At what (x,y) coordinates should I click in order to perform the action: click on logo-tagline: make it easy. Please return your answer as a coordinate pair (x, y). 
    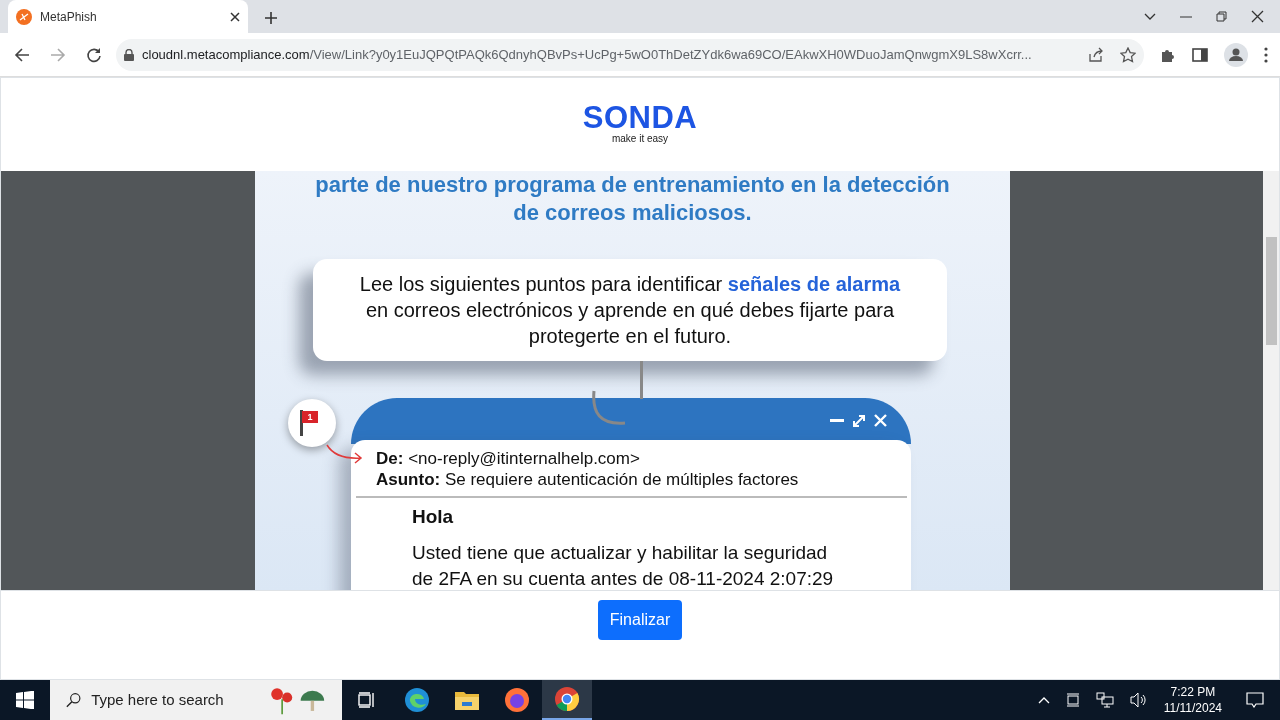
    Looking at the image, I should click on (640, 139).